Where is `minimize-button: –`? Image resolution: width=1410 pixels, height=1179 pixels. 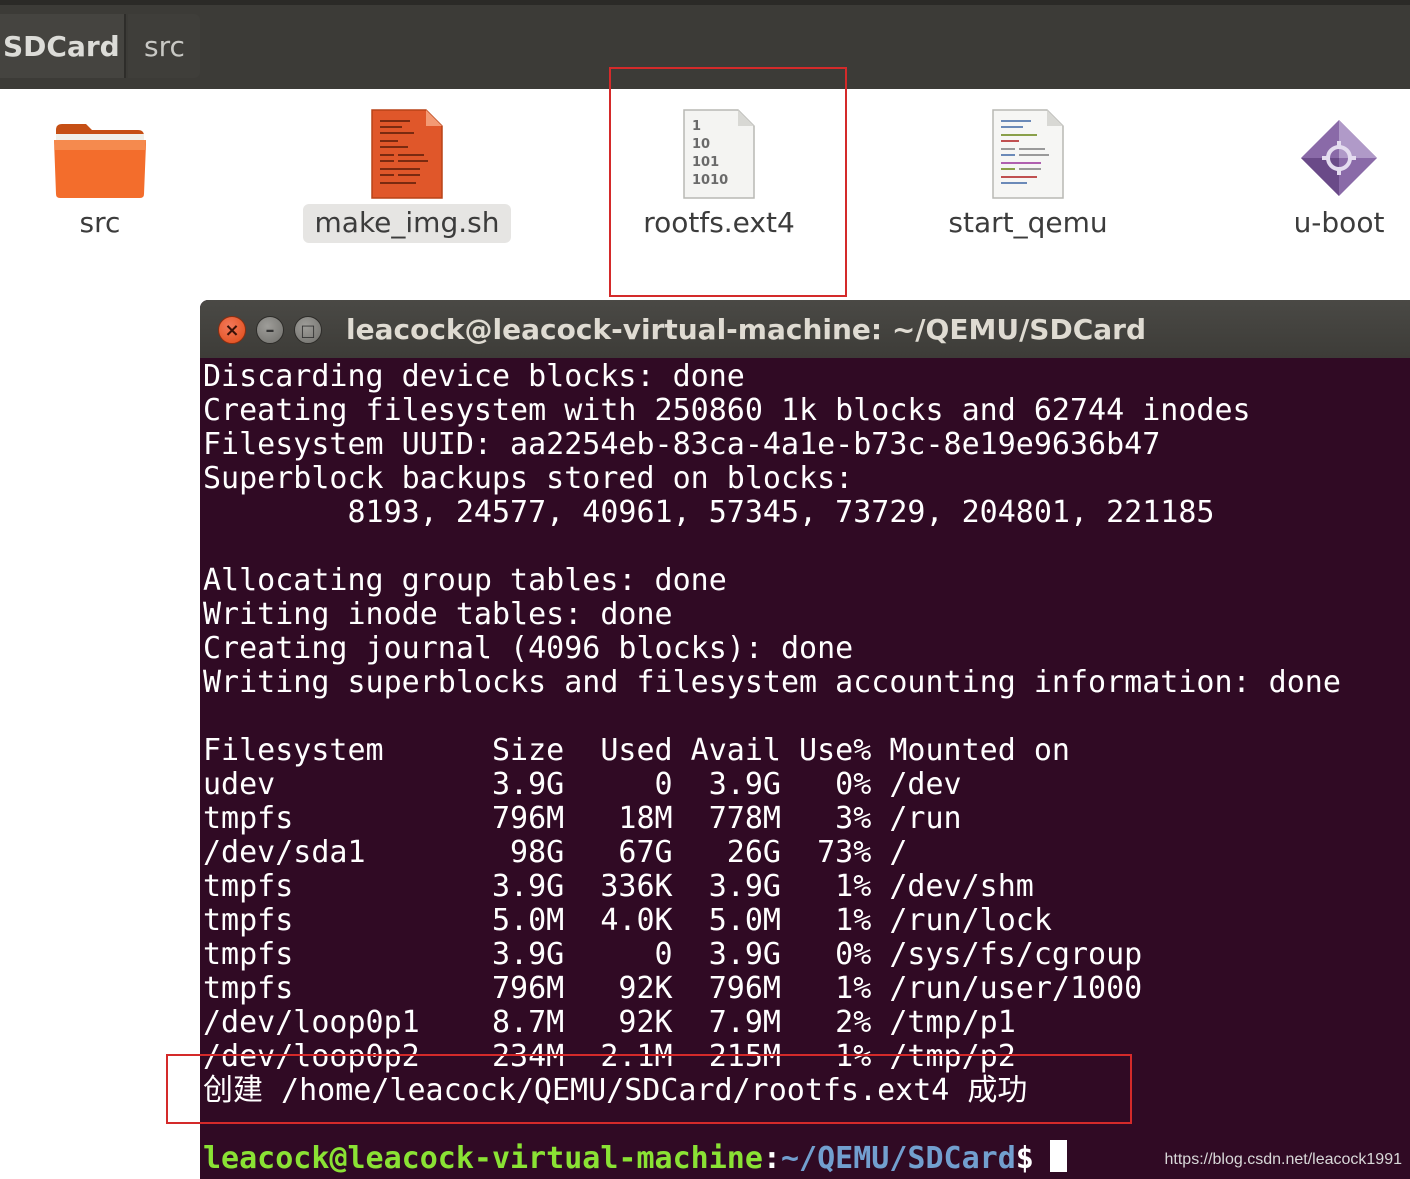
minimize-button: – is located at coordinates (270, 330).